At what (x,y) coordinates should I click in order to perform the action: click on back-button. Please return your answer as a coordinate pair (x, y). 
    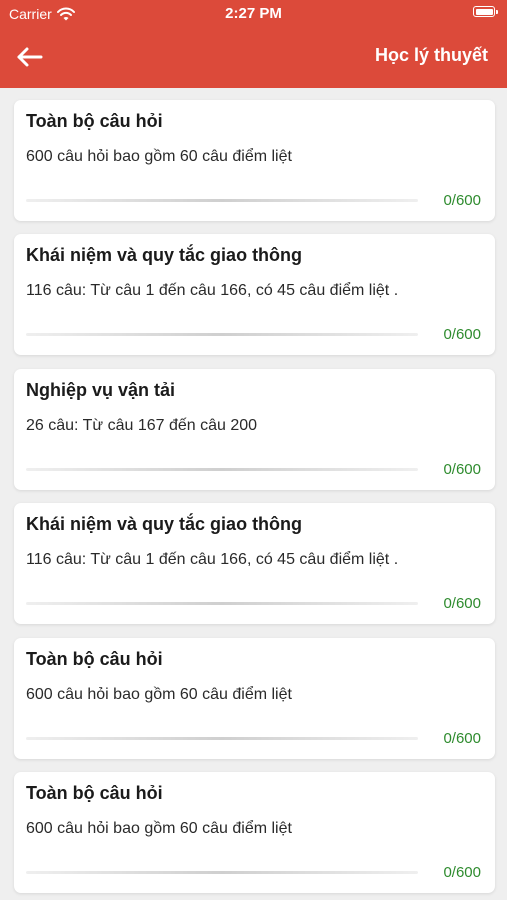
    Looking at the image, I should click on (31, 57).